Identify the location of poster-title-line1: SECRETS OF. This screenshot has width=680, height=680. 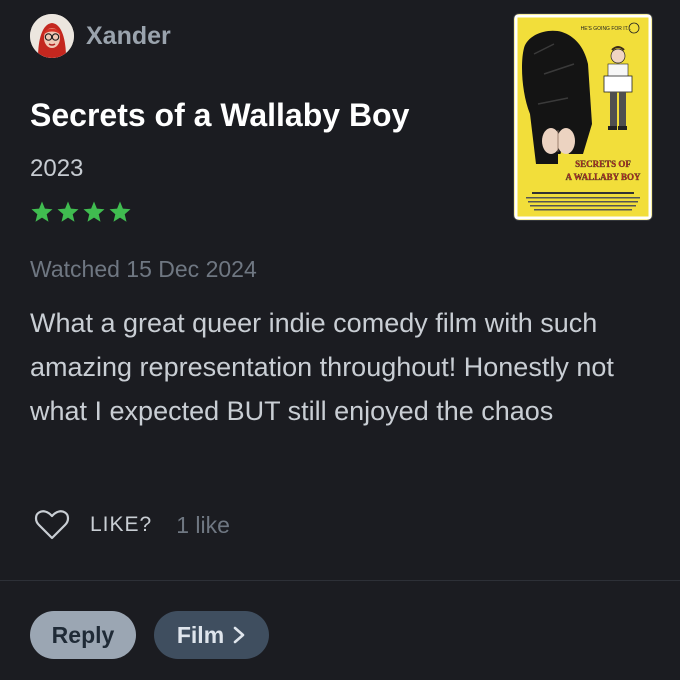
(603, 164).